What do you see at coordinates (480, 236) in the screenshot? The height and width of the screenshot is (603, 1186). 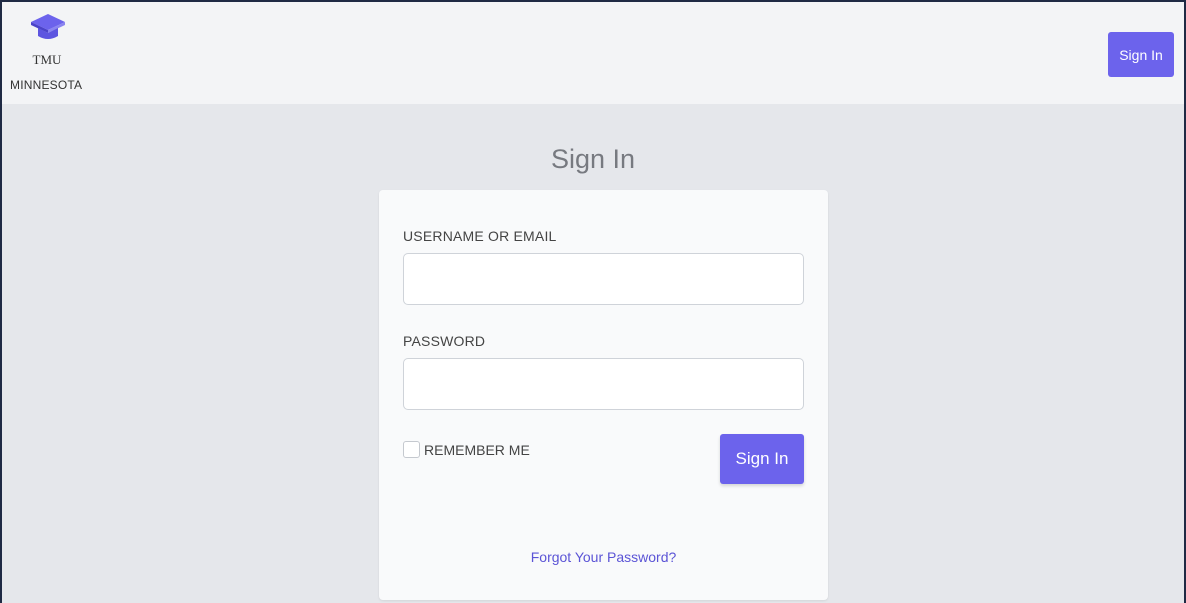 I see `username-label: USERNAME OR EMAIL` at bounding box center [480, 236].